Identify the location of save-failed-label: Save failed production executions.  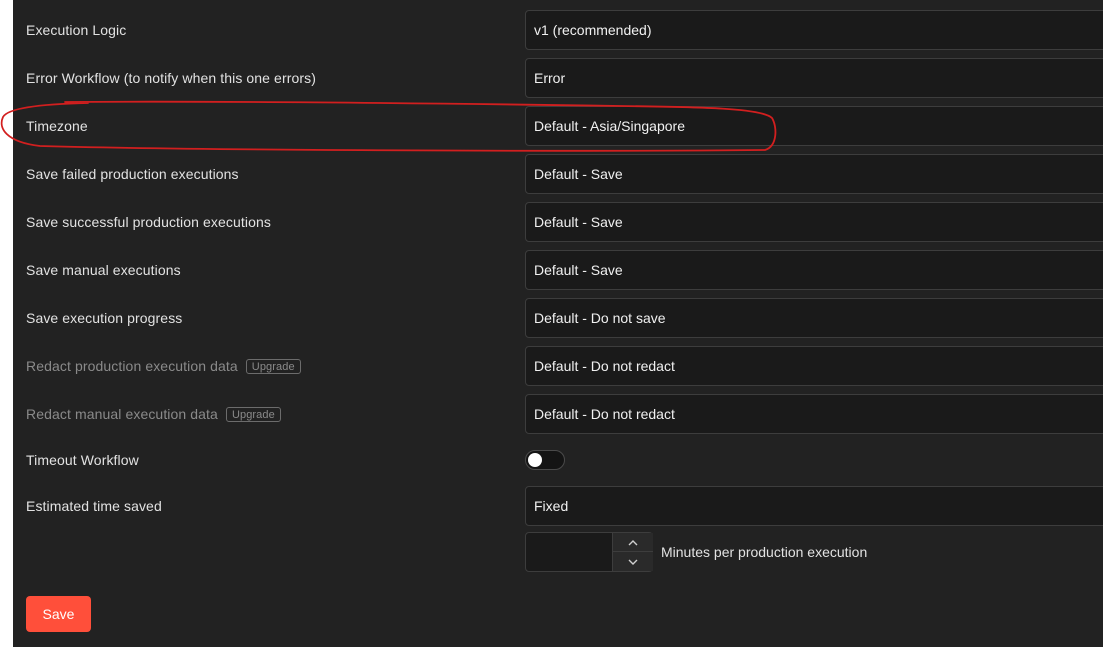
(132, 174).